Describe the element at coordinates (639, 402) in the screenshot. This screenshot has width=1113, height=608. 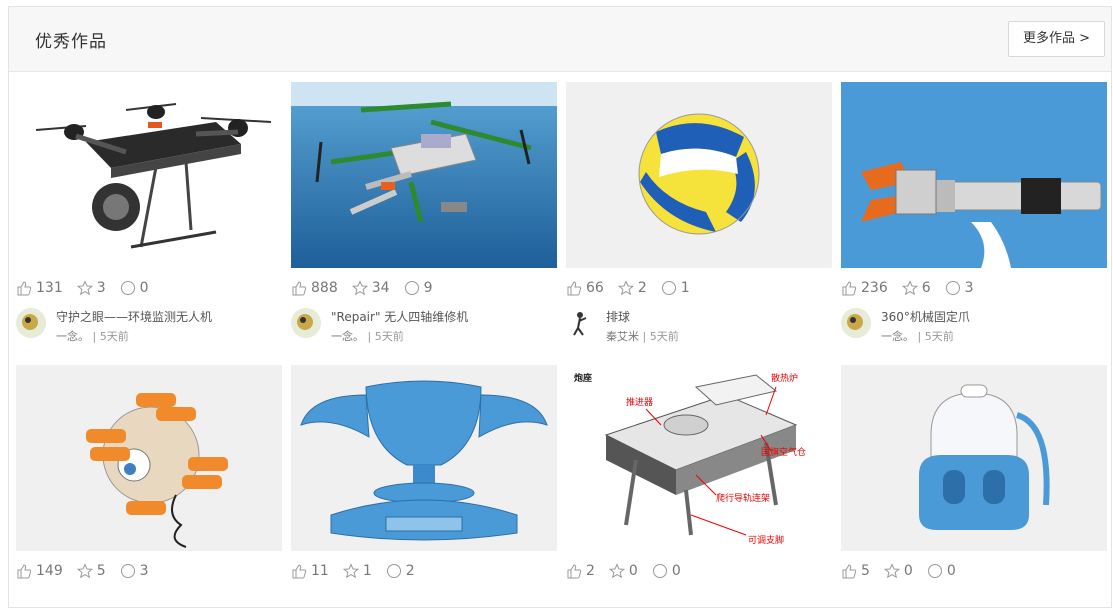
I see `diagram-label: 推进器` at that location.